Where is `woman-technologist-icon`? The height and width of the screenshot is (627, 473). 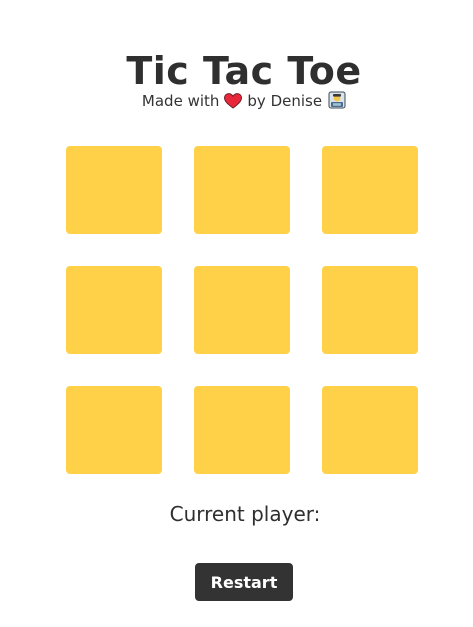
woman-technologist-icon is located at coordinates (337, 100).